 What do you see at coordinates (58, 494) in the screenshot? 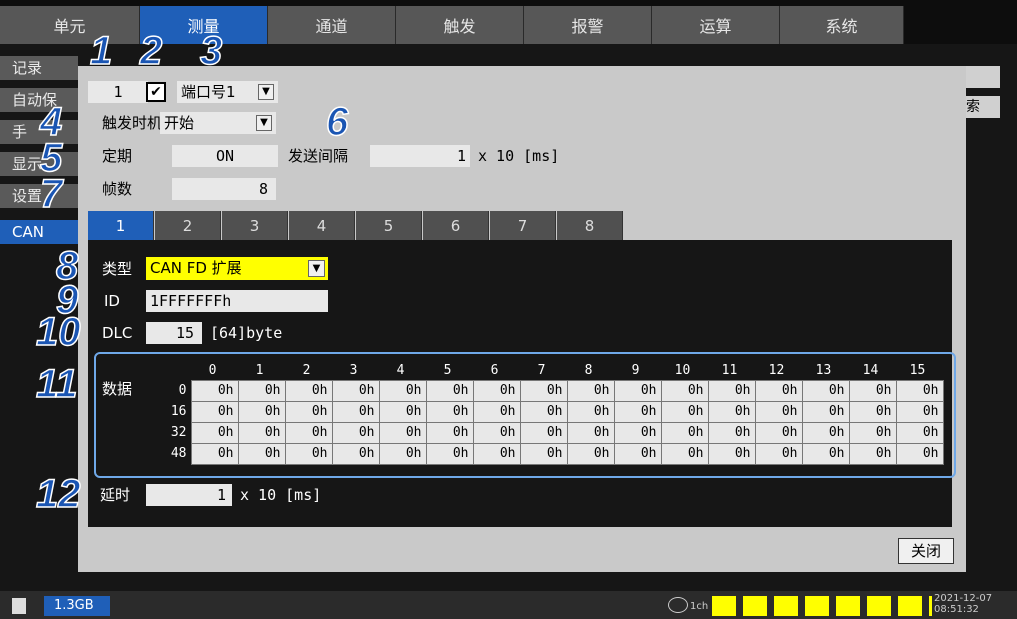
I see `callout-12: 12` at bounding box center [58, 494].